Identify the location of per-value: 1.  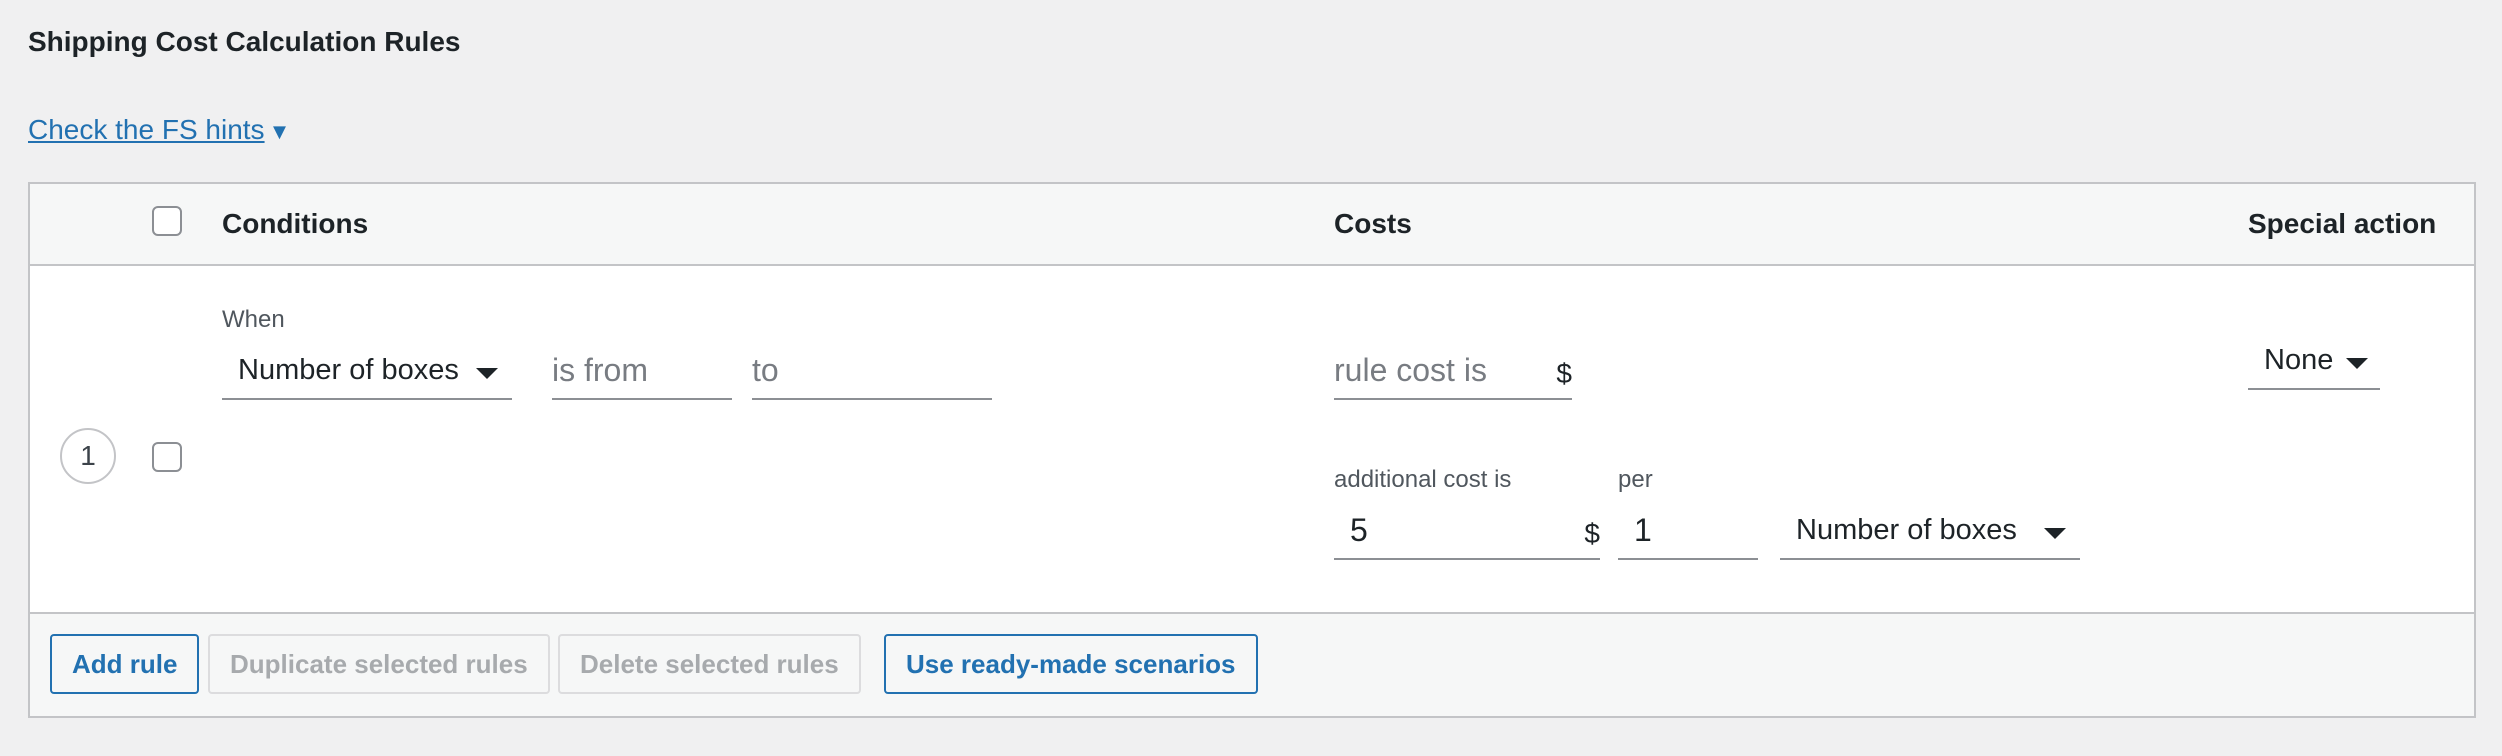
(1643, 530).